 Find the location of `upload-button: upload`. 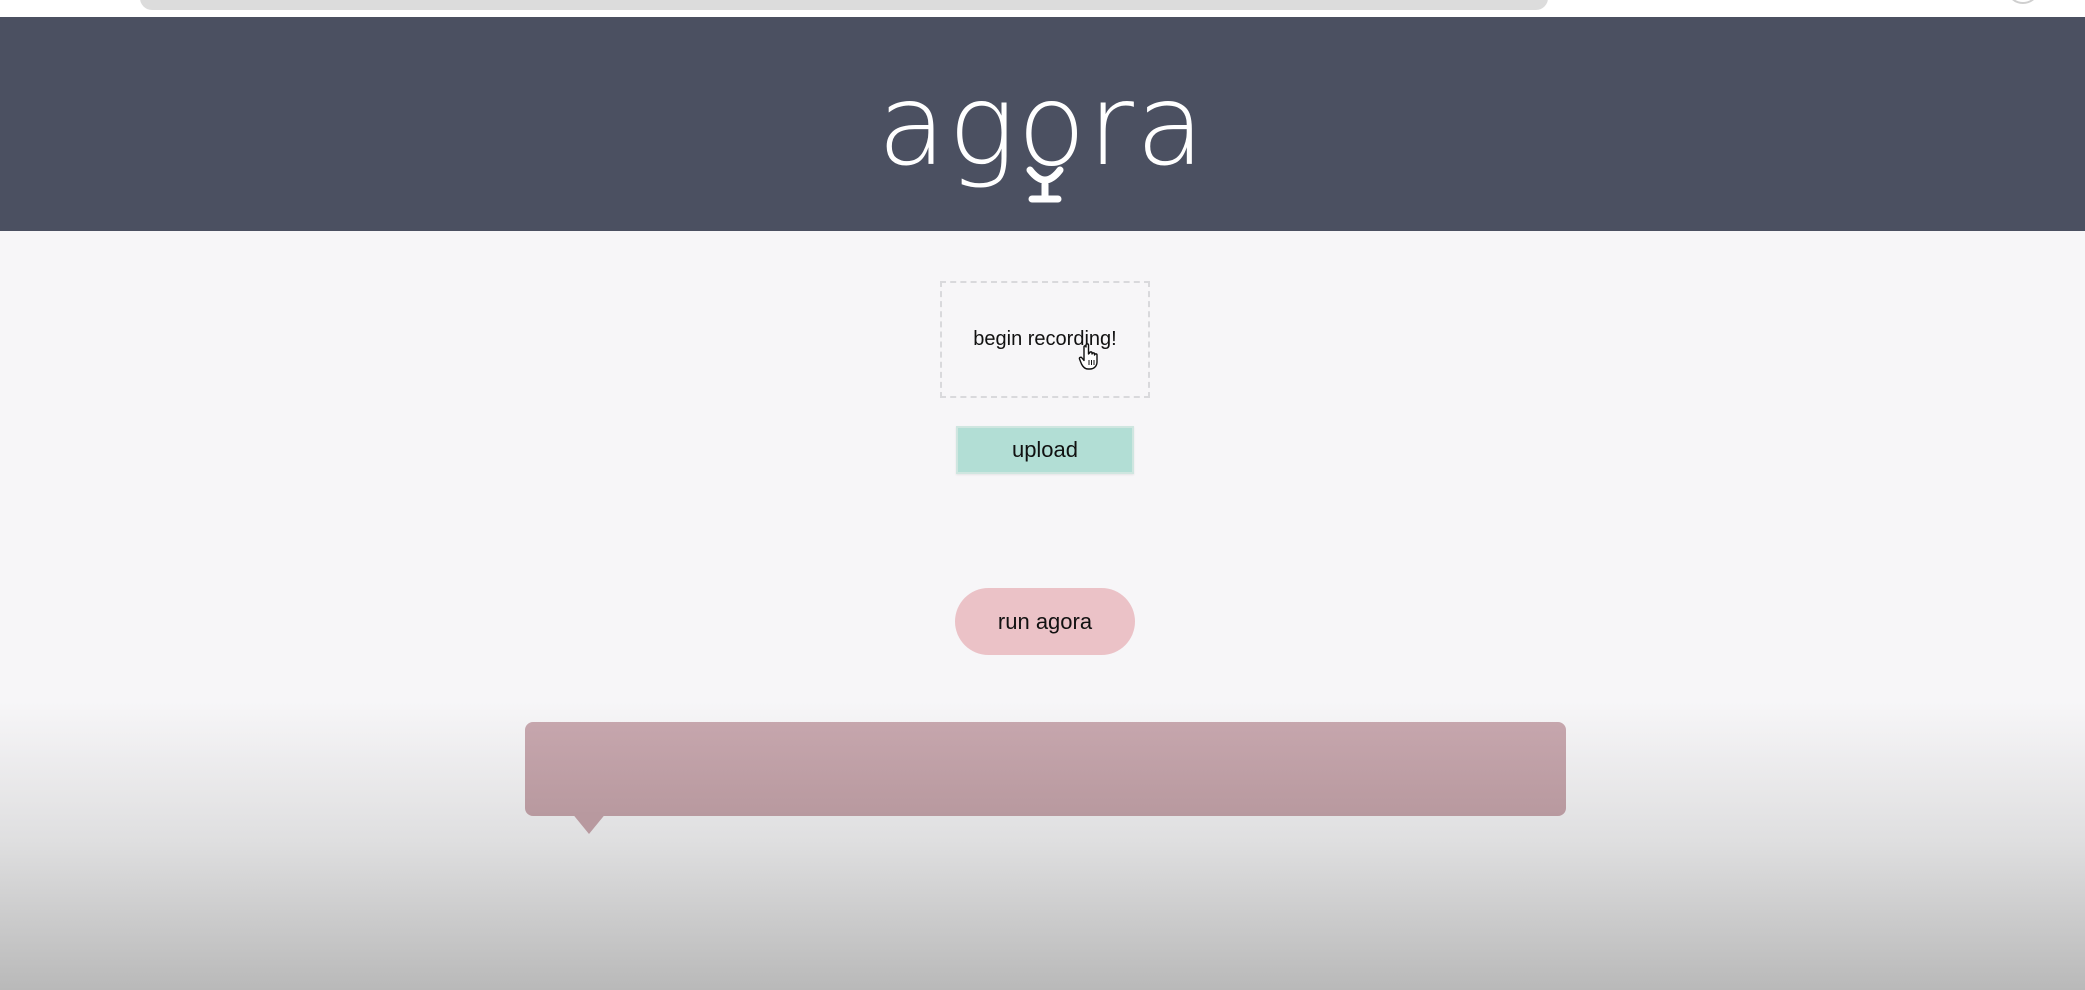

upload-button: upload is located at coordinates (1045, 450).